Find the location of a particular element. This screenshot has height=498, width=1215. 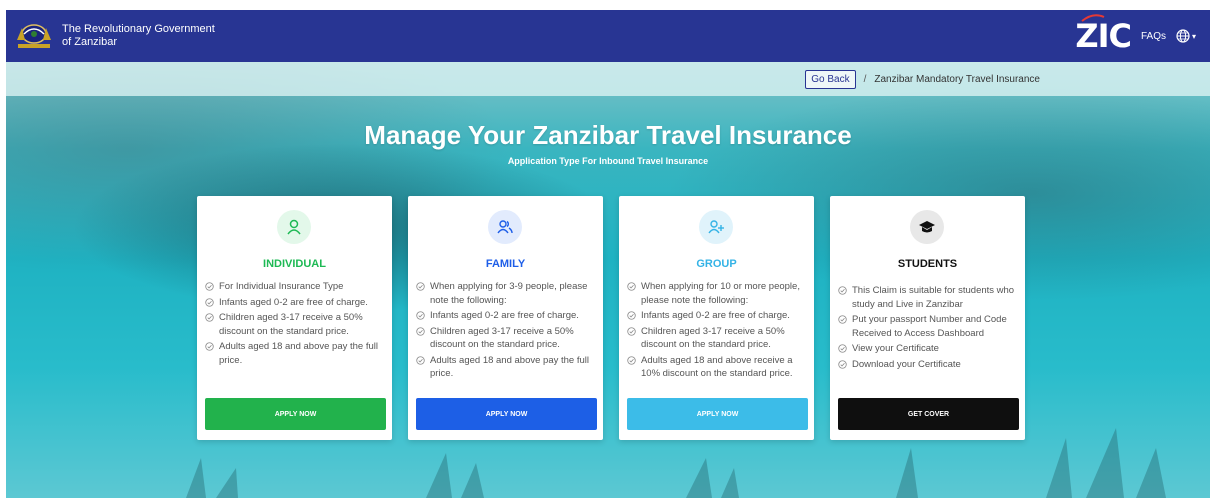

list-item: For Individual Insurance Type is located at coordinates (296, 287).